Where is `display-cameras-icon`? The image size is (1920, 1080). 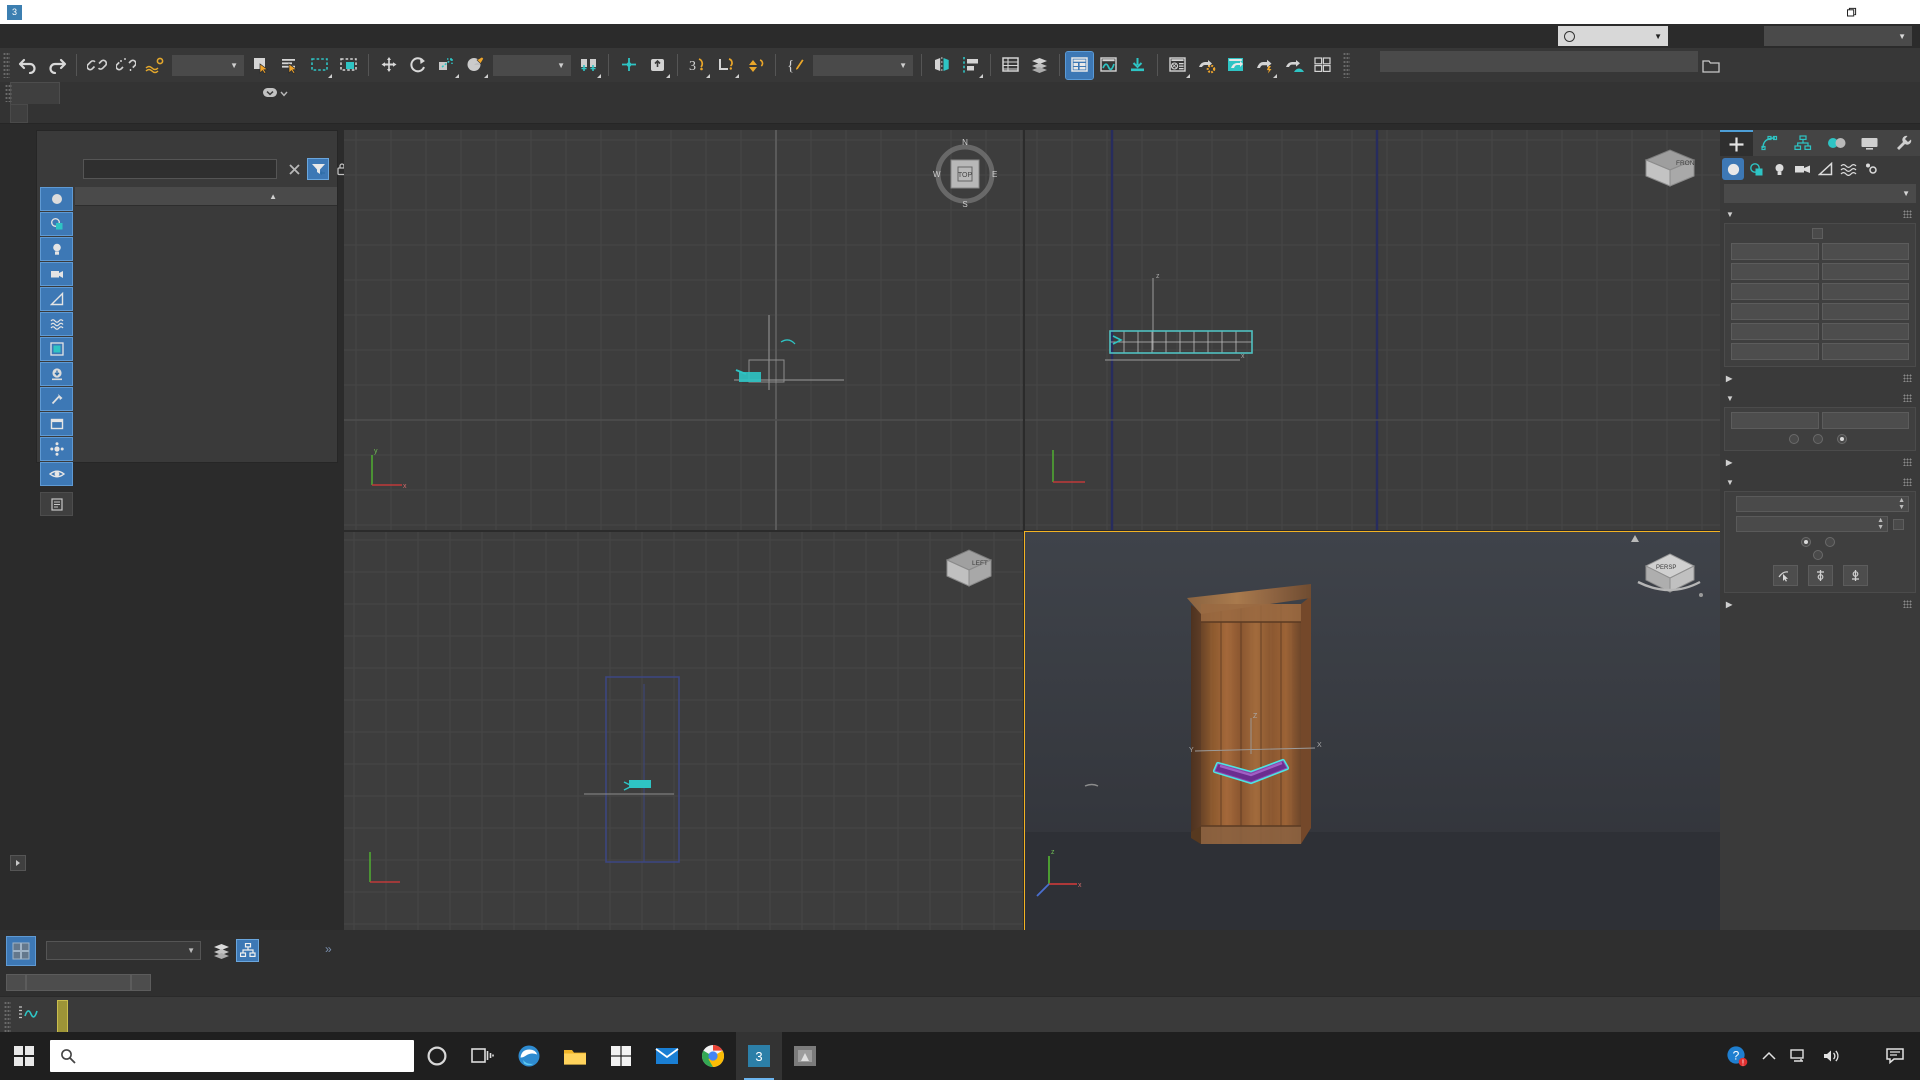 display-cameras-icon is located at coordinates (56, 274).